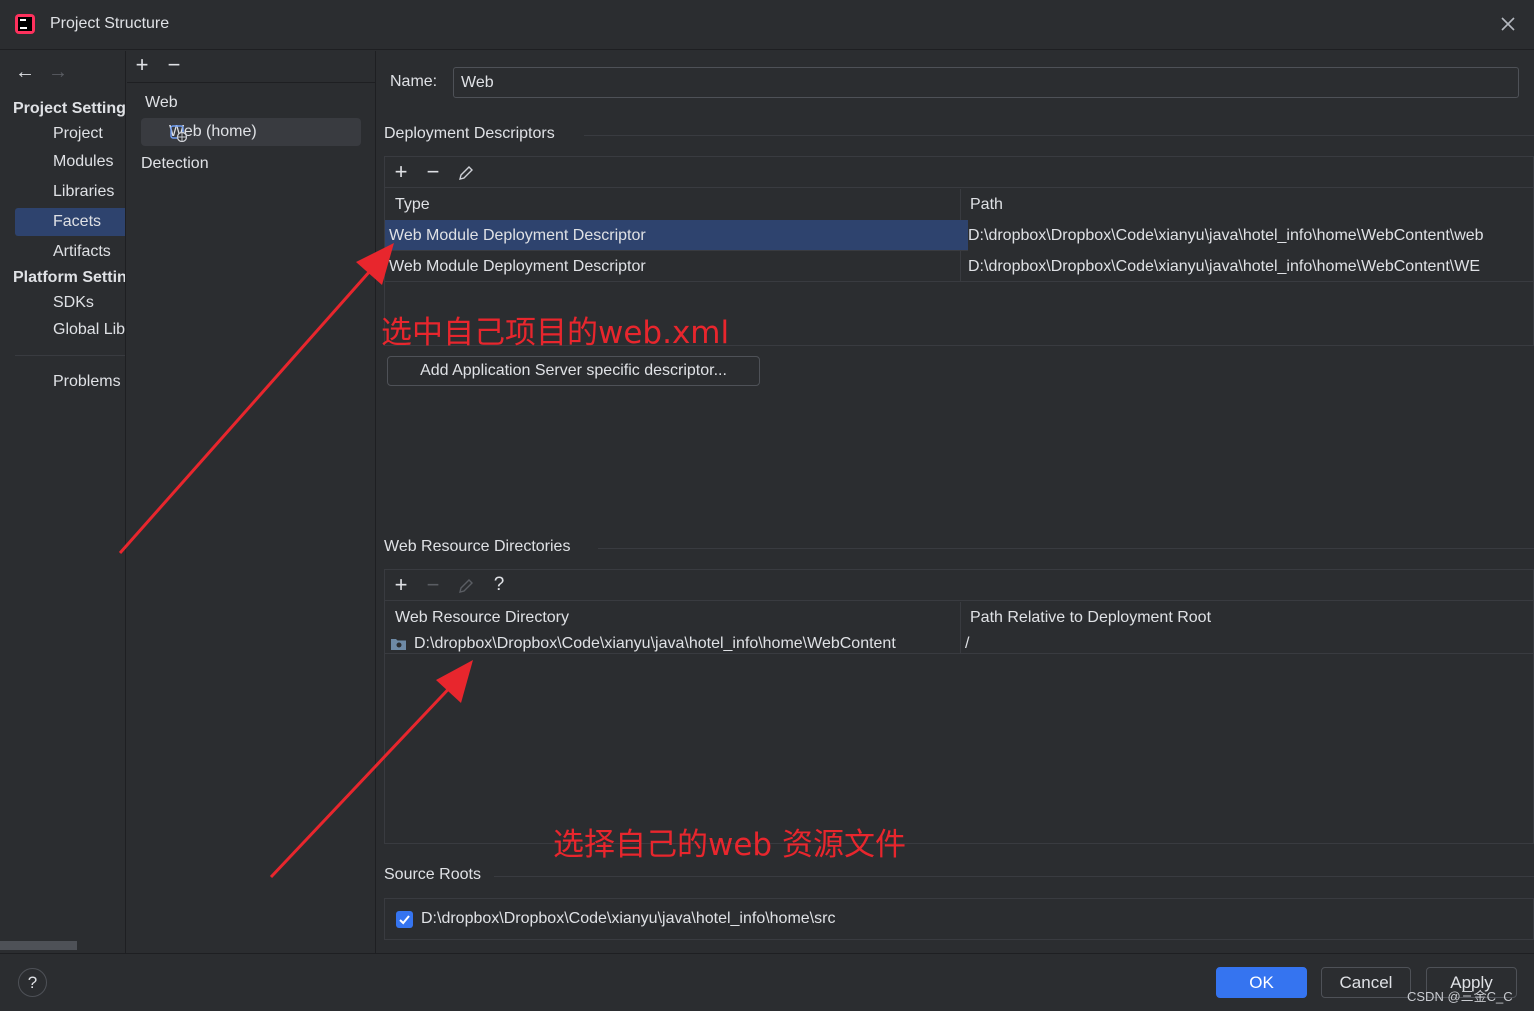 The image size is (1534, 1011). Describe the element at coordinates (70, 134) in the screenshot. I see `sidebar-item-project: Project` at that location.